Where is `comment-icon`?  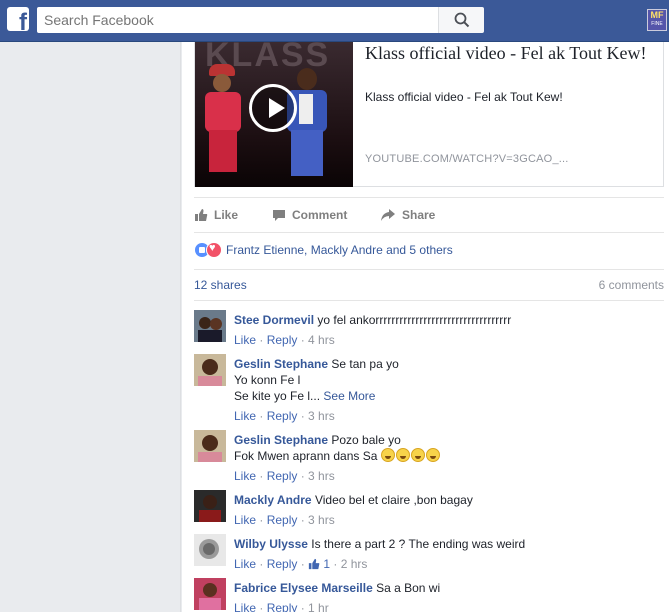 comment-icon is located at coordinates (279, 215).